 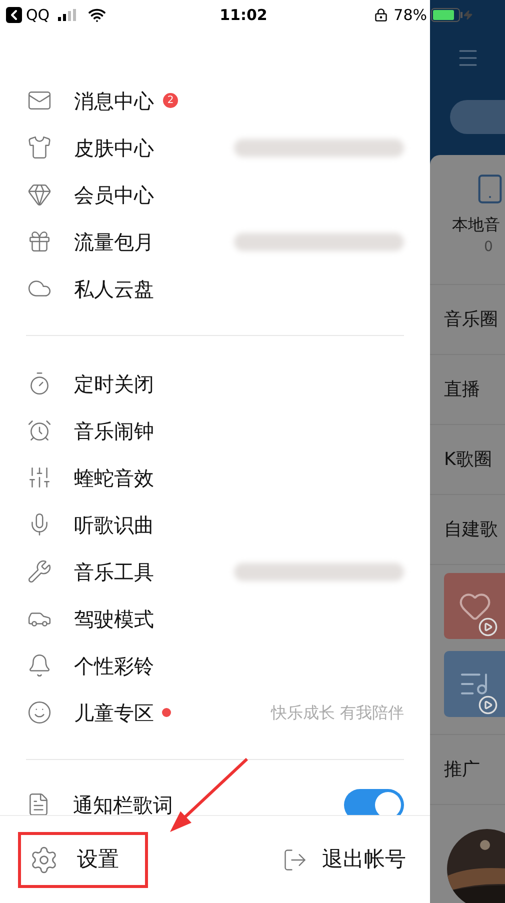 What do you see at coordinates (410, 15) in the screenshot?
I see `battery-percent: 78%` at bounding box center [410, 15].